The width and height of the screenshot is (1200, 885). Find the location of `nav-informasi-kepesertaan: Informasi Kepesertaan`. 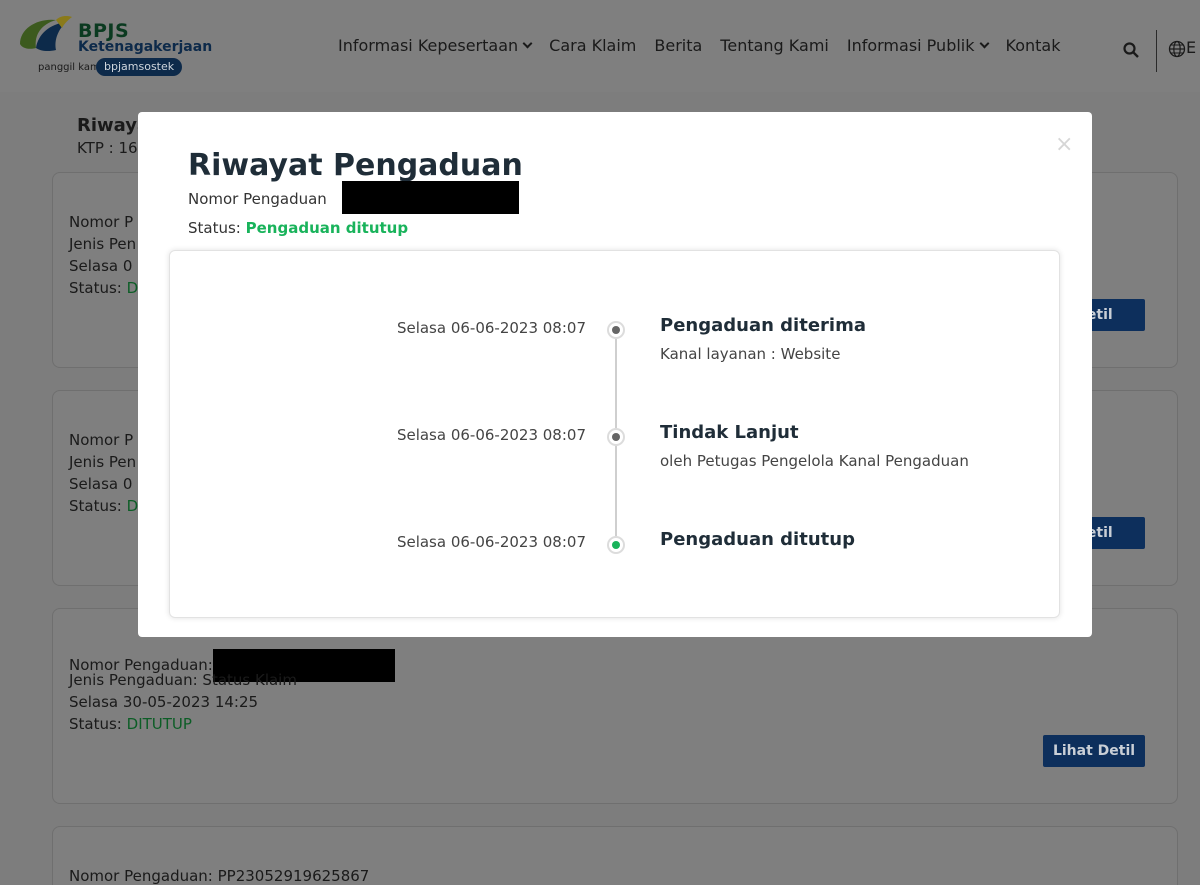

nav-informasi-kepesertaan: Informasi Kepesertaan is located at coordinates (435, 45).